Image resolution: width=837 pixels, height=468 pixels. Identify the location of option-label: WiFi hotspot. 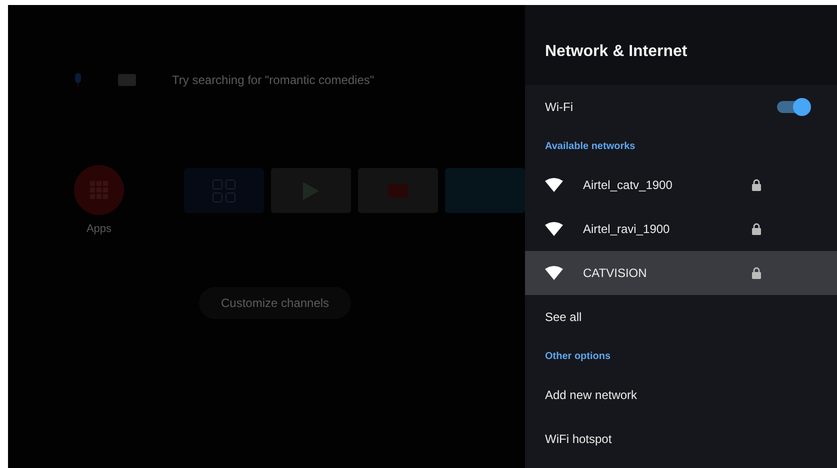
(579, 439).